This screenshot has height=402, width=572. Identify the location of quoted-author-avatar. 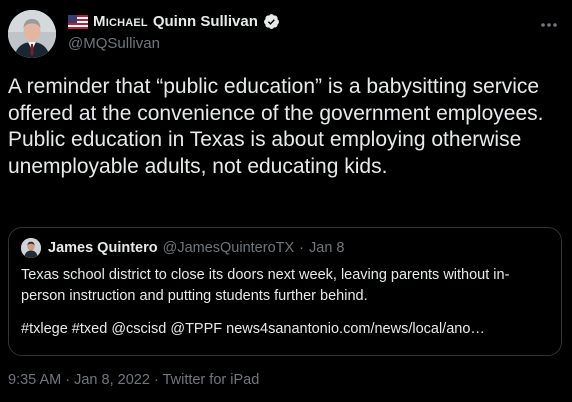
(31, 248).